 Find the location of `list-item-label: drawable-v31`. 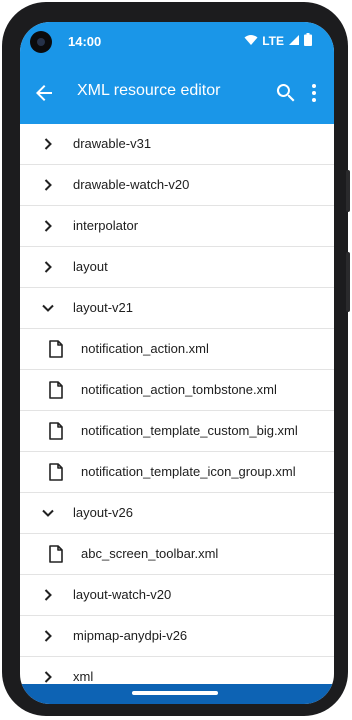

list-item-label: drawable-v31 is located at coordinates (112, 143).